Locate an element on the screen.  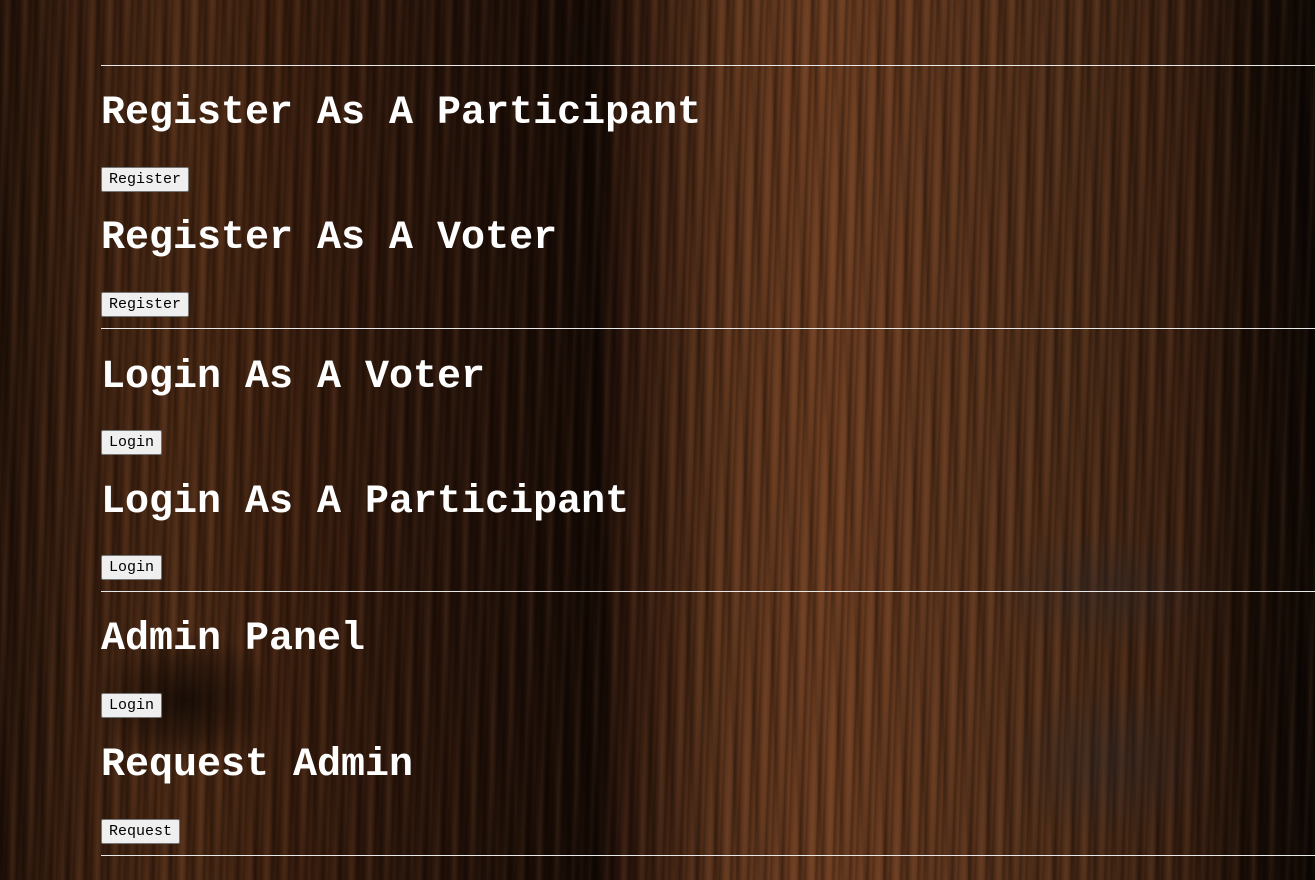
admin-panel-heading: Admin Panel is located at coordinates (233, 639).